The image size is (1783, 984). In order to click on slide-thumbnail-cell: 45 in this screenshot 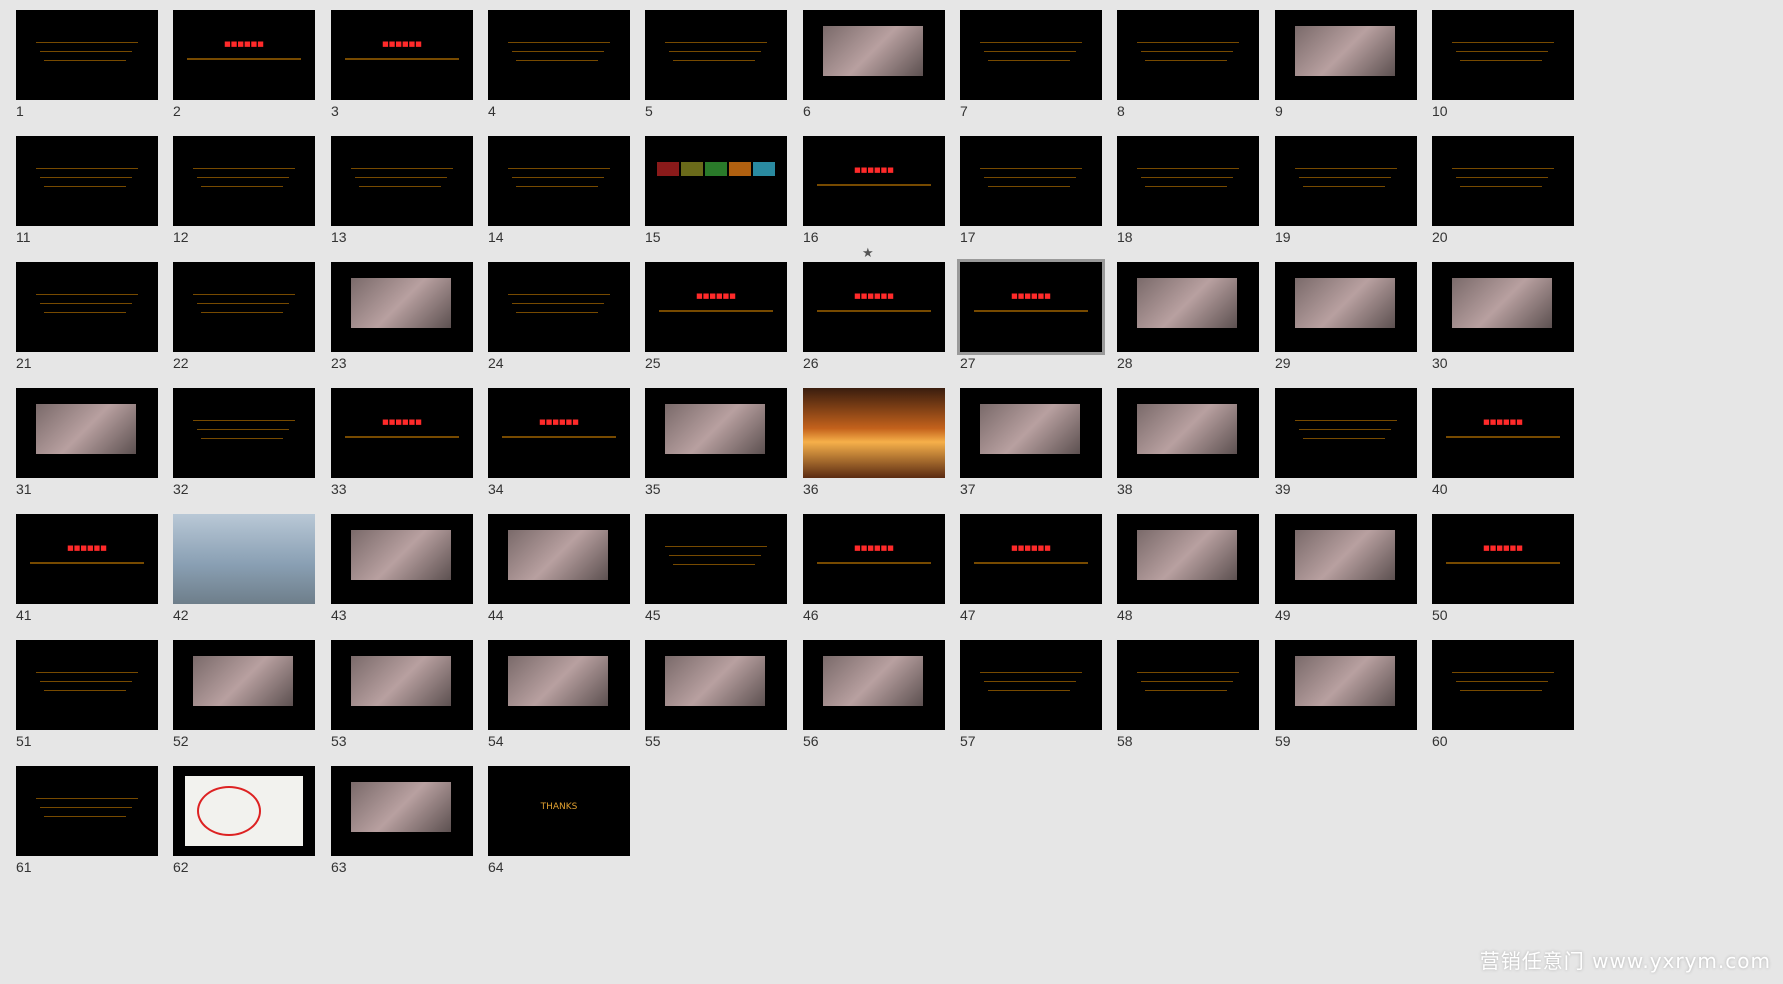, I will do `click(709, 567)`.